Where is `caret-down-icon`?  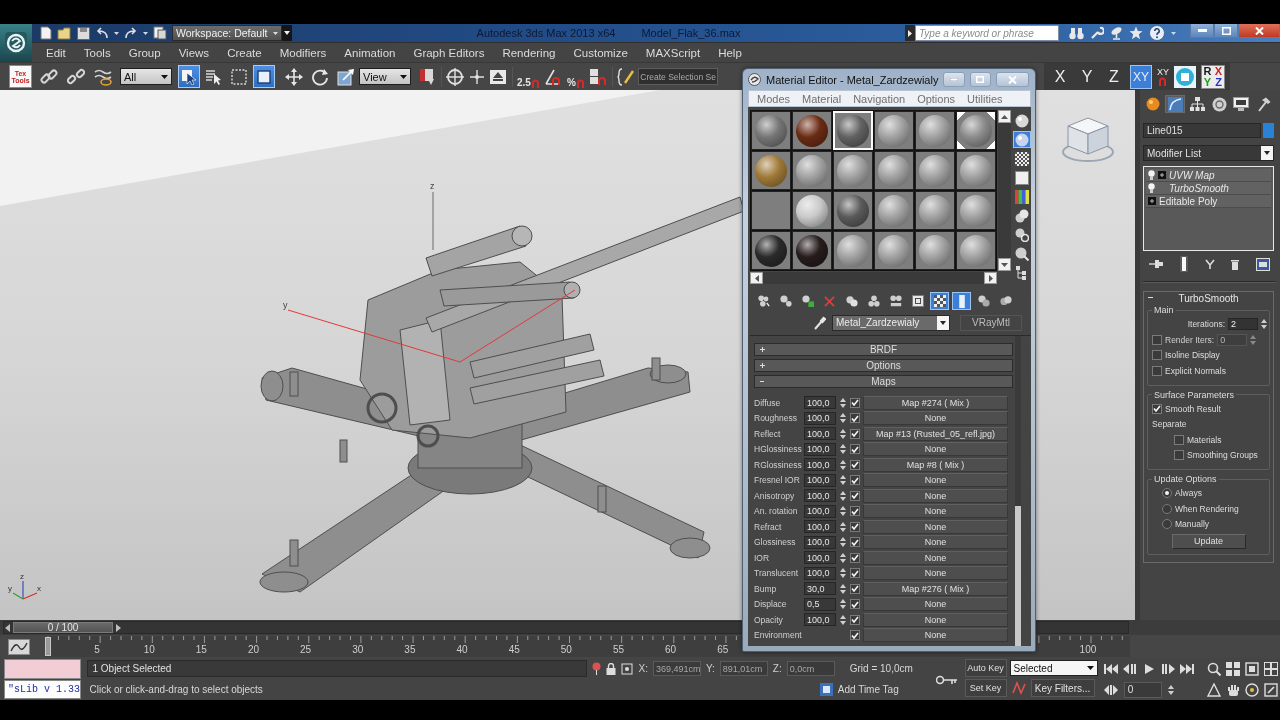
caret-down-icon is located at coordinates (116, 33).